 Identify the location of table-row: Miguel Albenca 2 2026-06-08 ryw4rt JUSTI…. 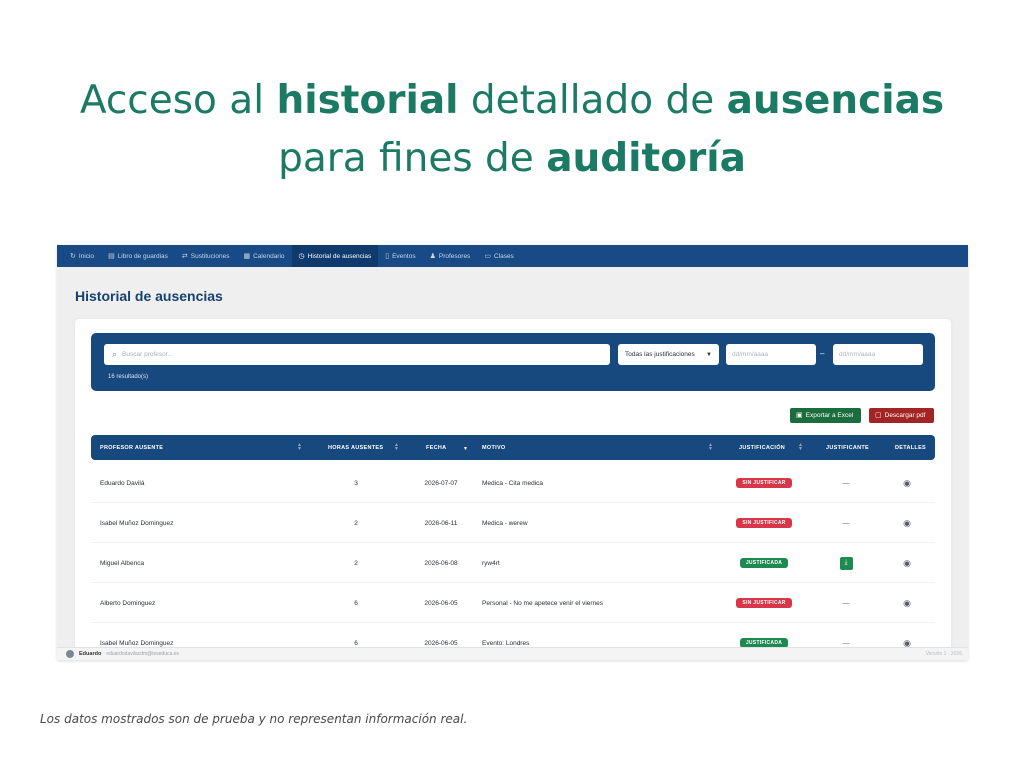
(513, 563).